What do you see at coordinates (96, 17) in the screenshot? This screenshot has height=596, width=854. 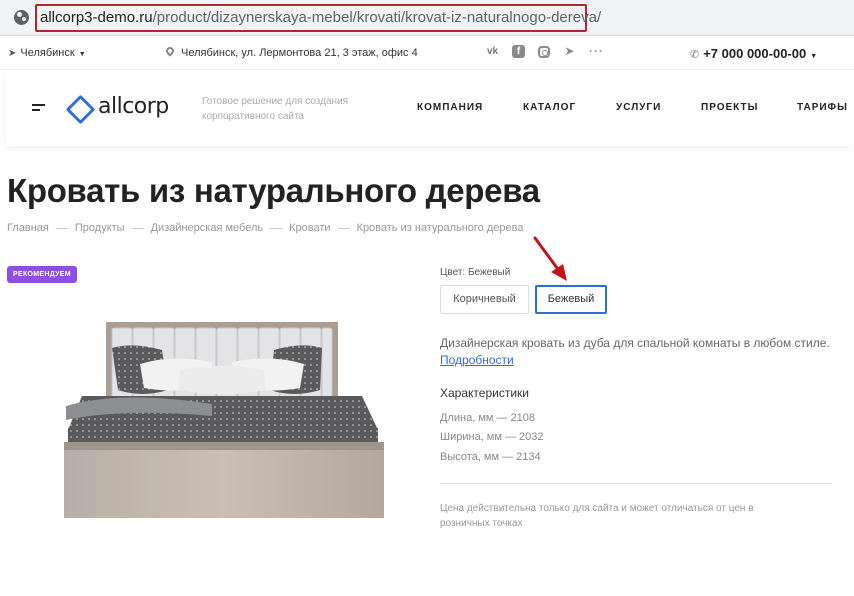 I see `url-domain: allcorp3-demo.ru` at bounding box center [96, 17].